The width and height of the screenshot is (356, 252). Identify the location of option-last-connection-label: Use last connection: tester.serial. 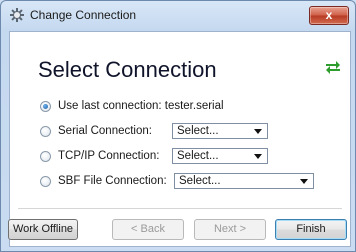
(141, 106).